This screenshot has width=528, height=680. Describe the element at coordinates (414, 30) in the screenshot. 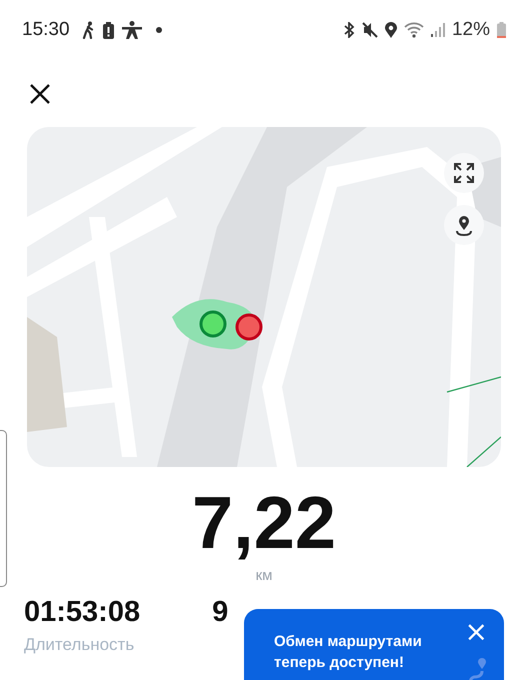

I see `wifi-icon` at that location.